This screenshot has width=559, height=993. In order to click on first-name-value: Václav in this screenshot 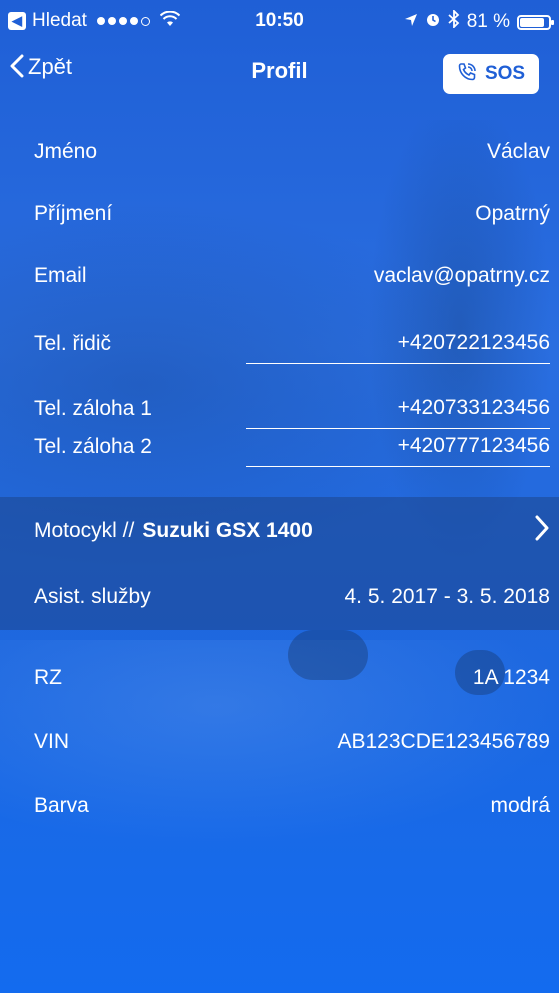, I will do `click(518, 151)`.